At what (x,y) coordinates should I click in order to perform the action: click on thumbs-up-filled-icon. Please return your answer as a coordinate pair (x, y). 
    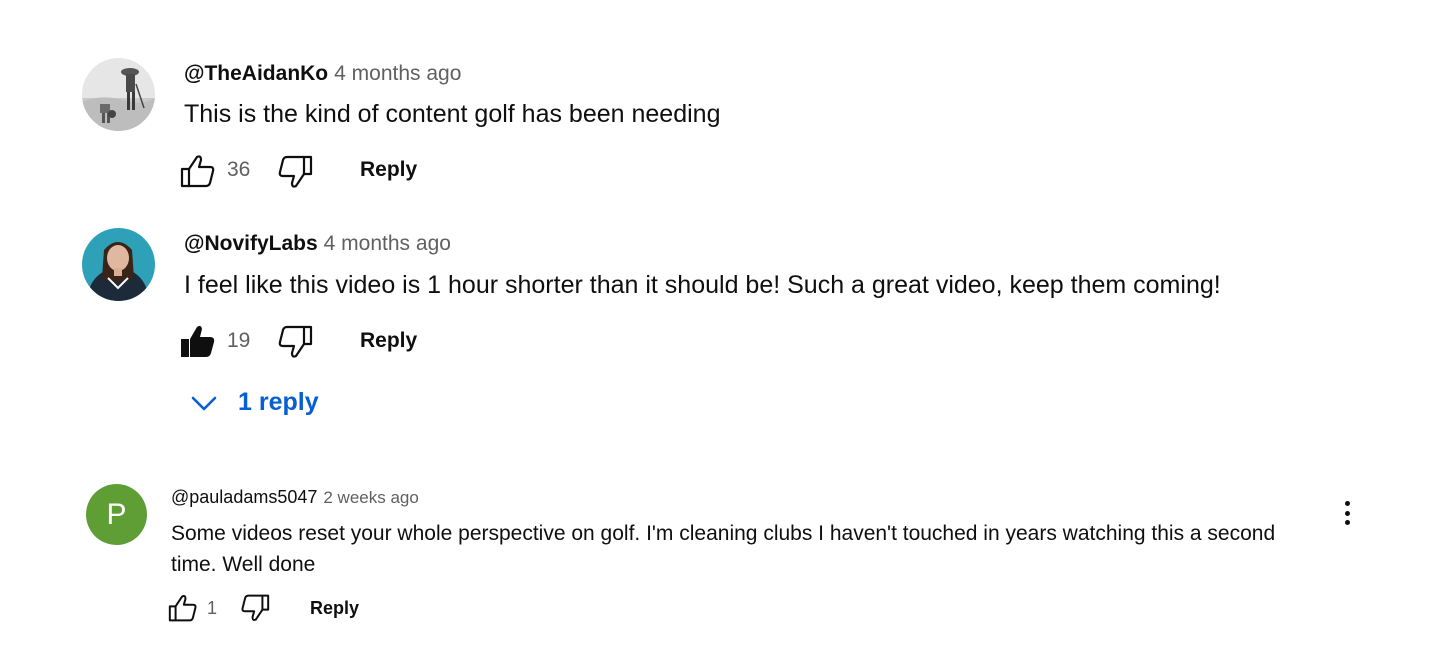
    Looking at the image, I should click on (198, 341).